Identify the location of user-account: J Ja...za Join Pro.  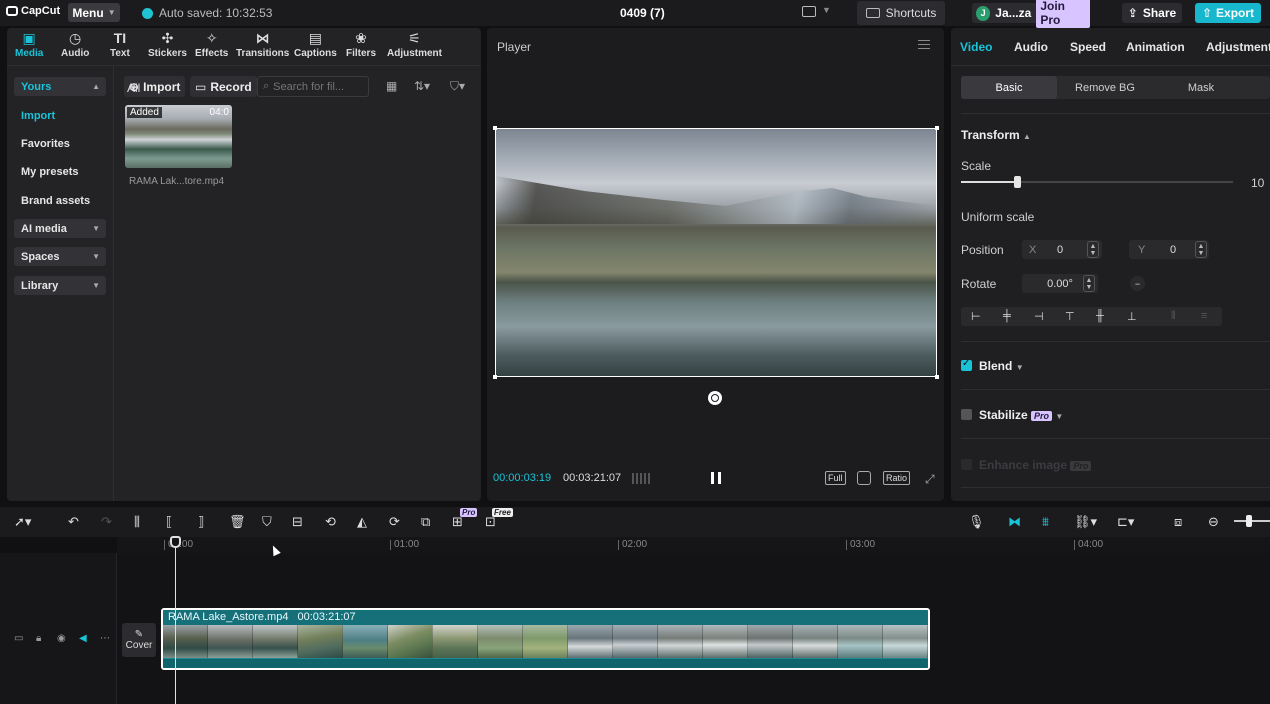
(1031, 14).